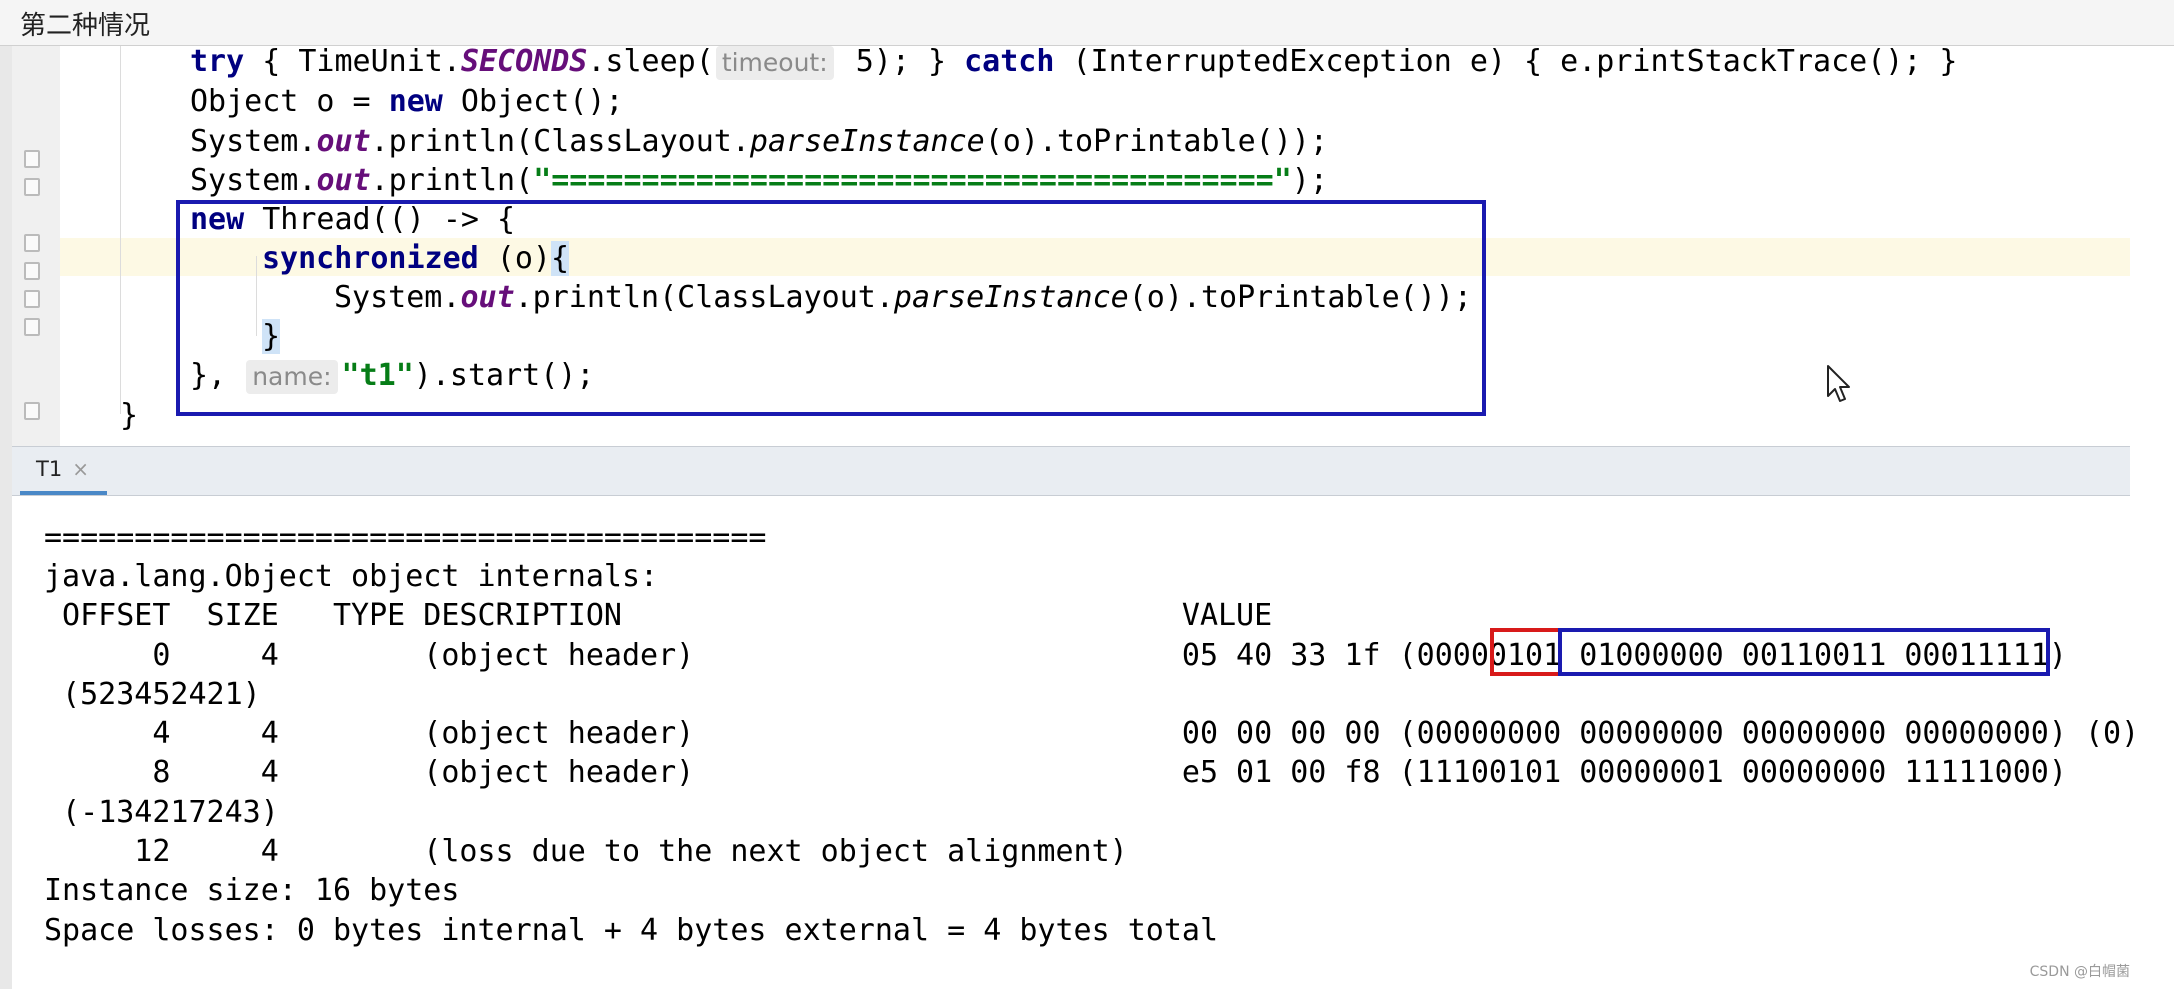 The width and height of the screenshot is (2174, 989). Describe the element at coordinates (63, 471) in the screenshot. I see `tab-t1: T1 ×` at that location.